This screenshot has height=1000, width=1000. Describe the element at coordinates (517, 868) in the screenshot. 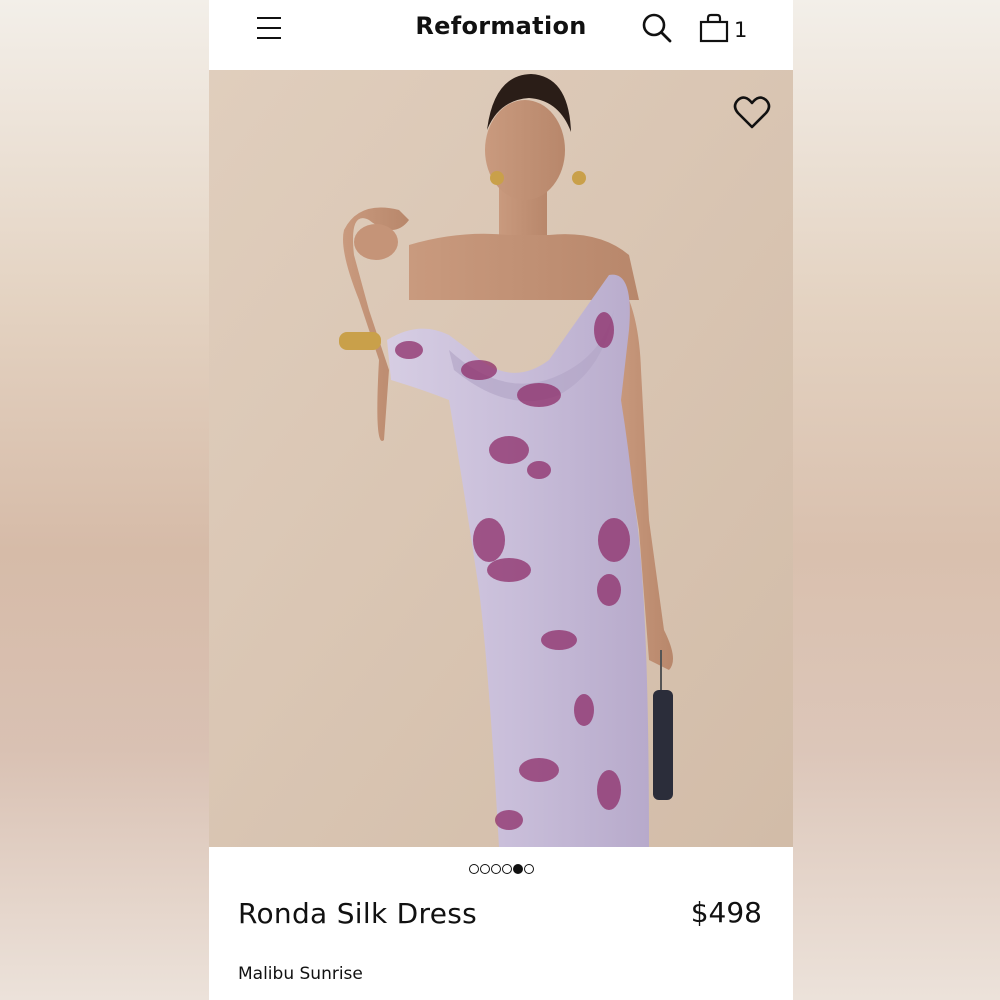

I see `carousel-dot-active` at that location.